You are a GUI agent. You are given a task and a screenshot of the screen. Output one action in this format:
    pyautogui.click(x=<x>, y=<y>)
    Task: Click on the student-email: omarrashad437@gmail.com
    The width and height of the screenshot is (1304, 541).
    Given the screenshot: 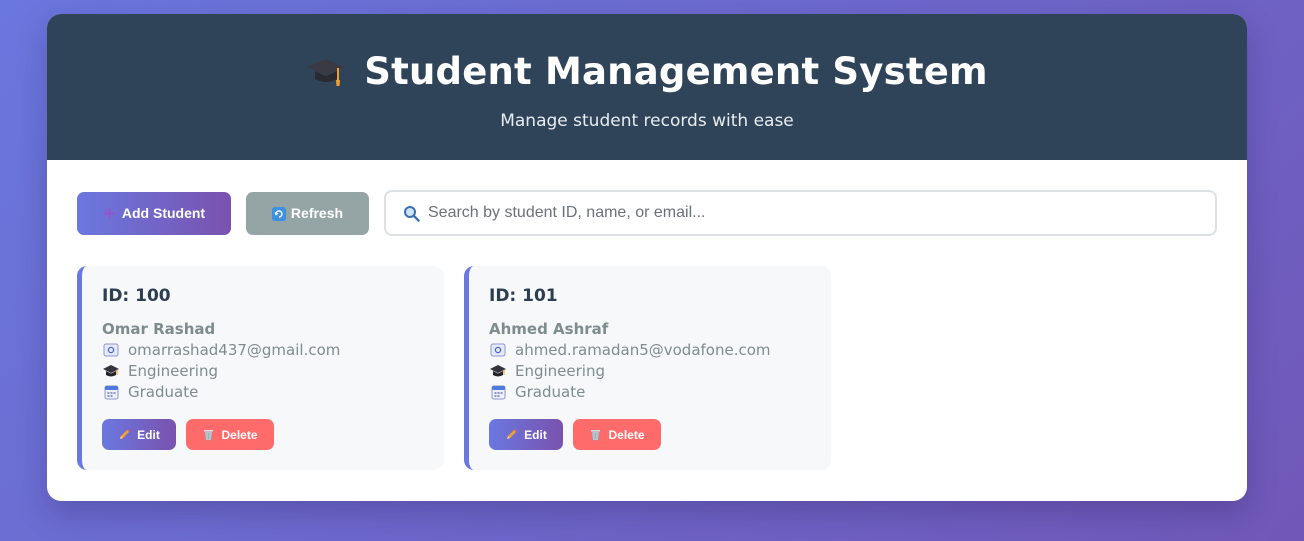 What is the action you would take?
    pyautogui.click(x=234, y=350)
    